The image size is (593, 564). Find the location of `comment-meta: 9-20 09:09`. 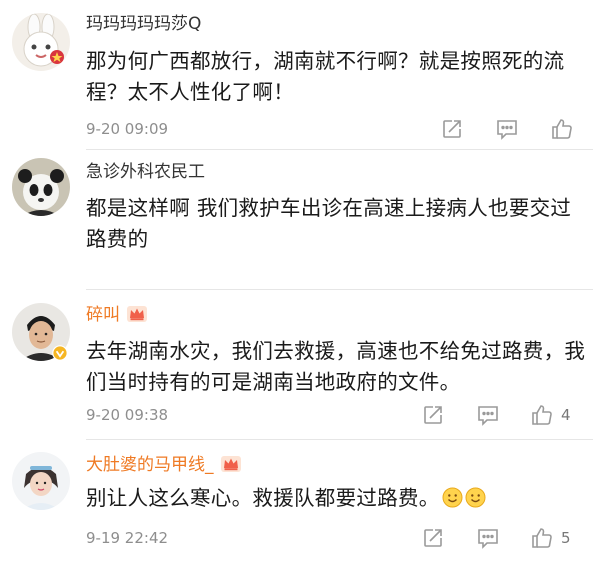

comment-meta: 9-20 09:09 is located at coordinates (336, 129).